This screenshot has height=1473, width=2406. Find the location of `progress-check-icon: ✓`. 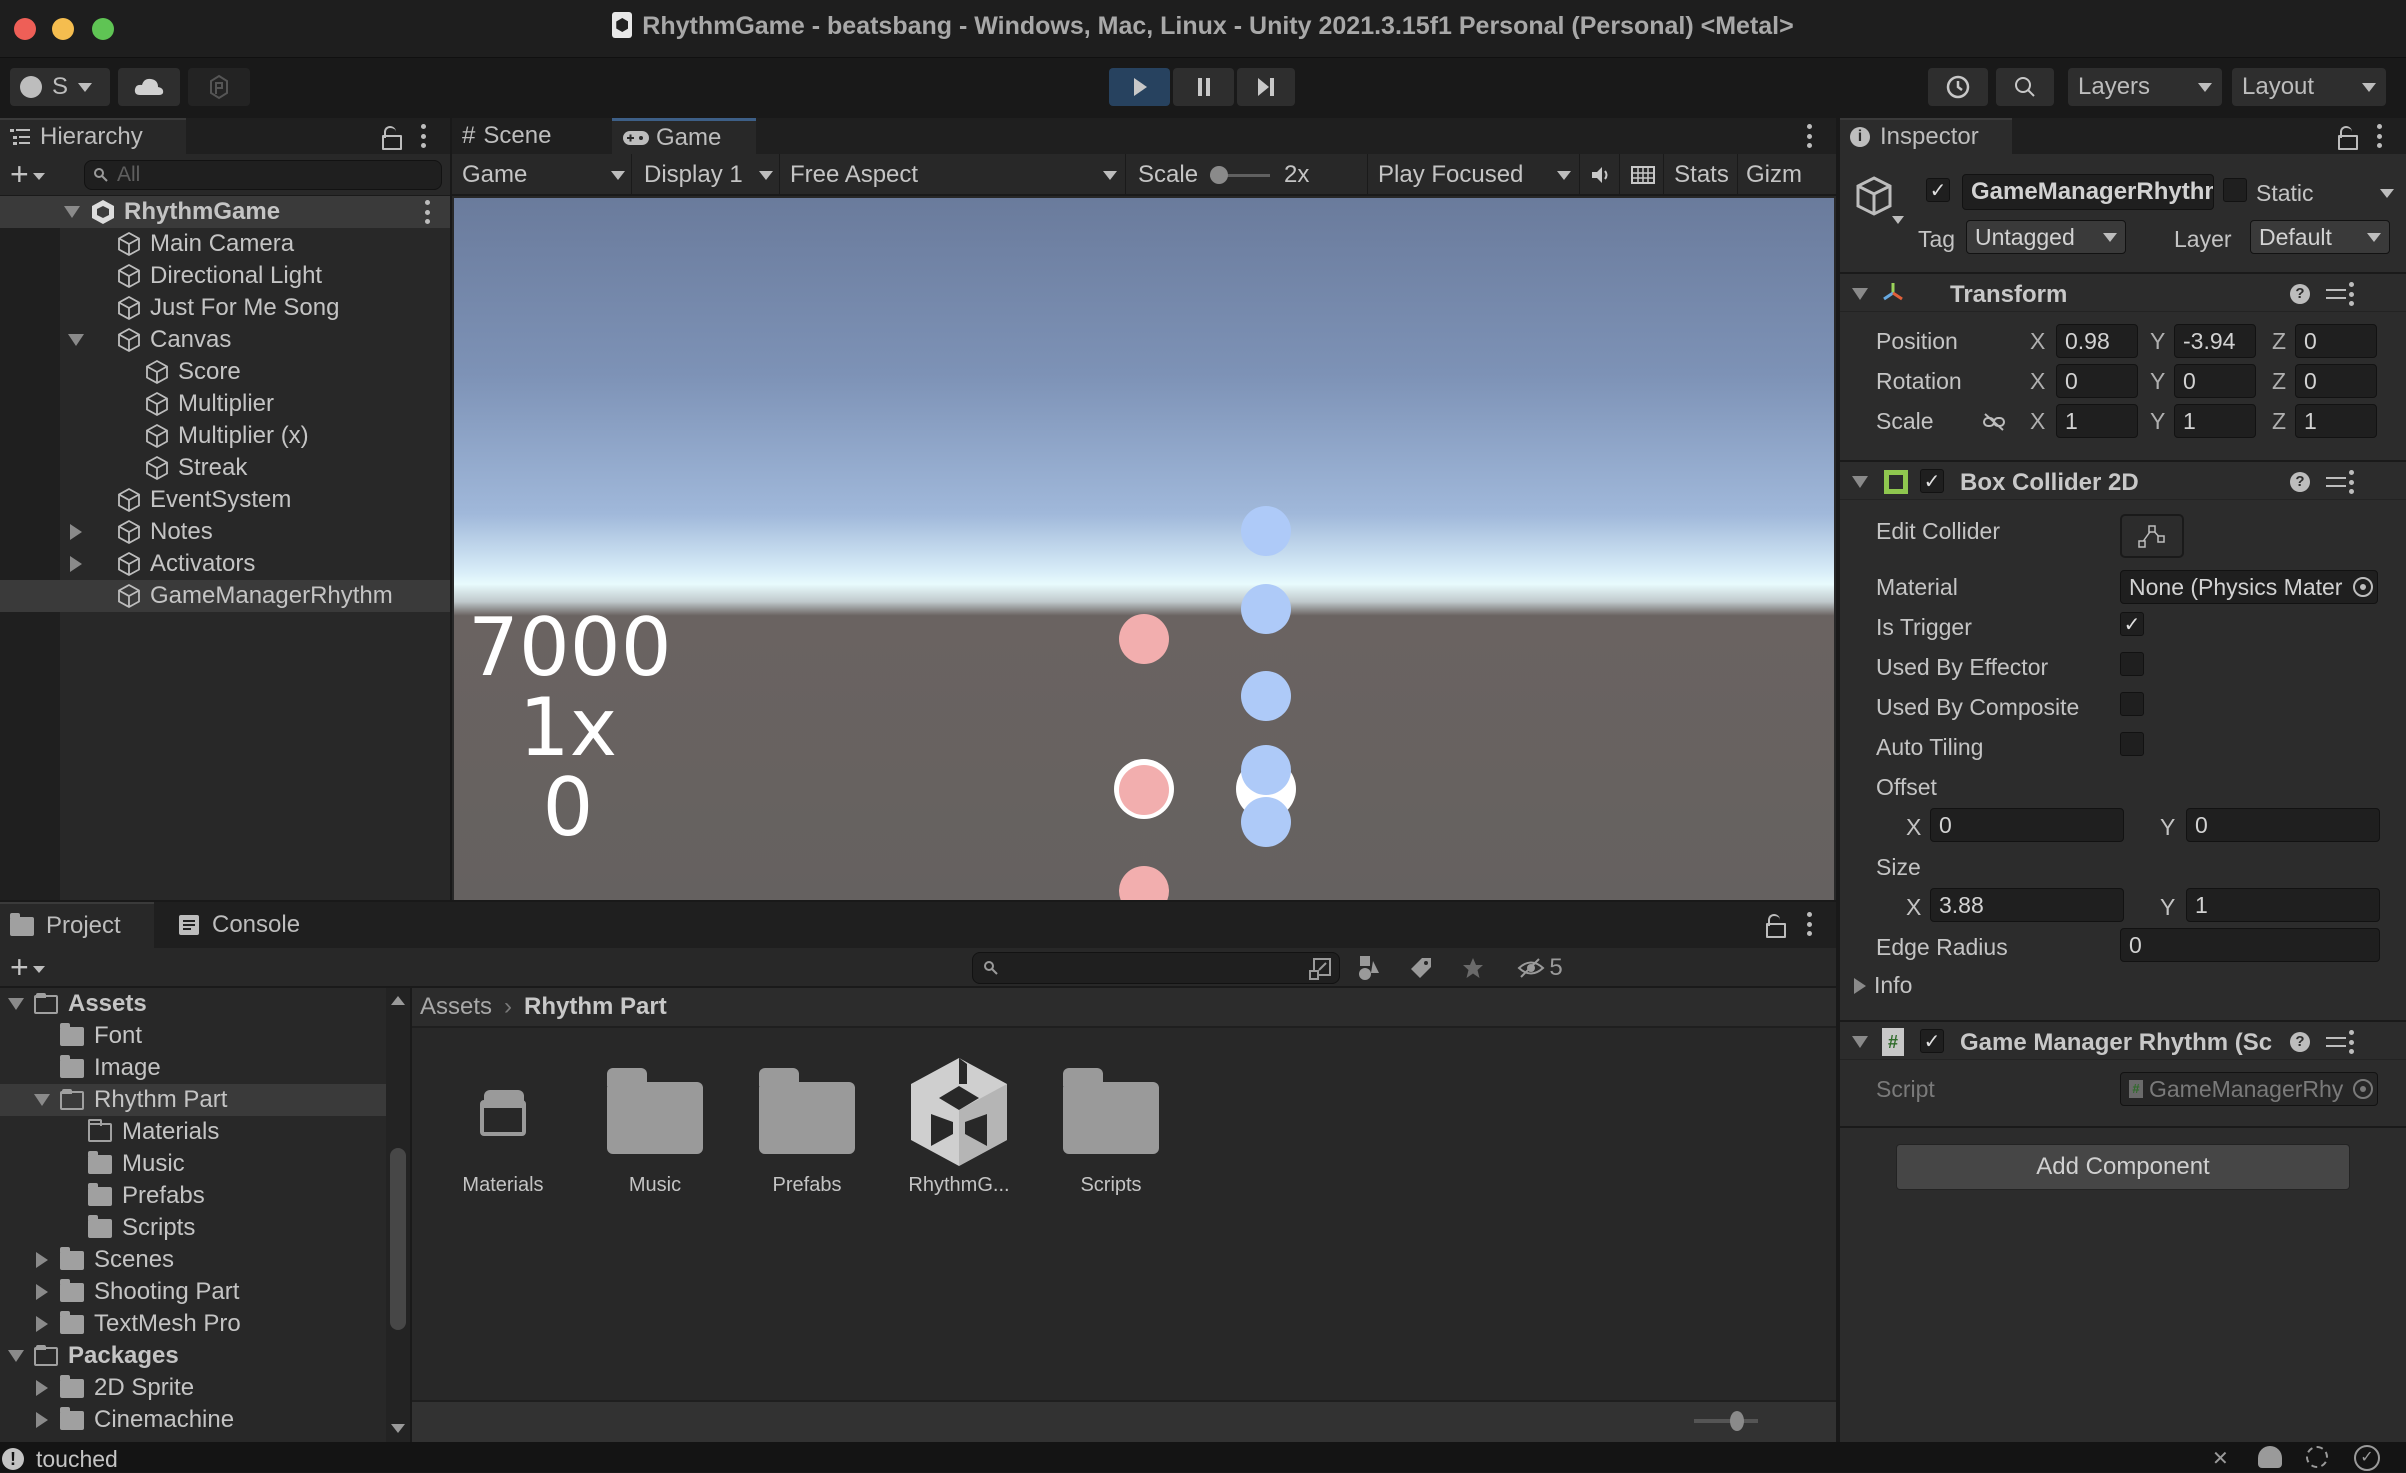

progress-check-icon: ✓ is located at coordinates (2367, 1458).